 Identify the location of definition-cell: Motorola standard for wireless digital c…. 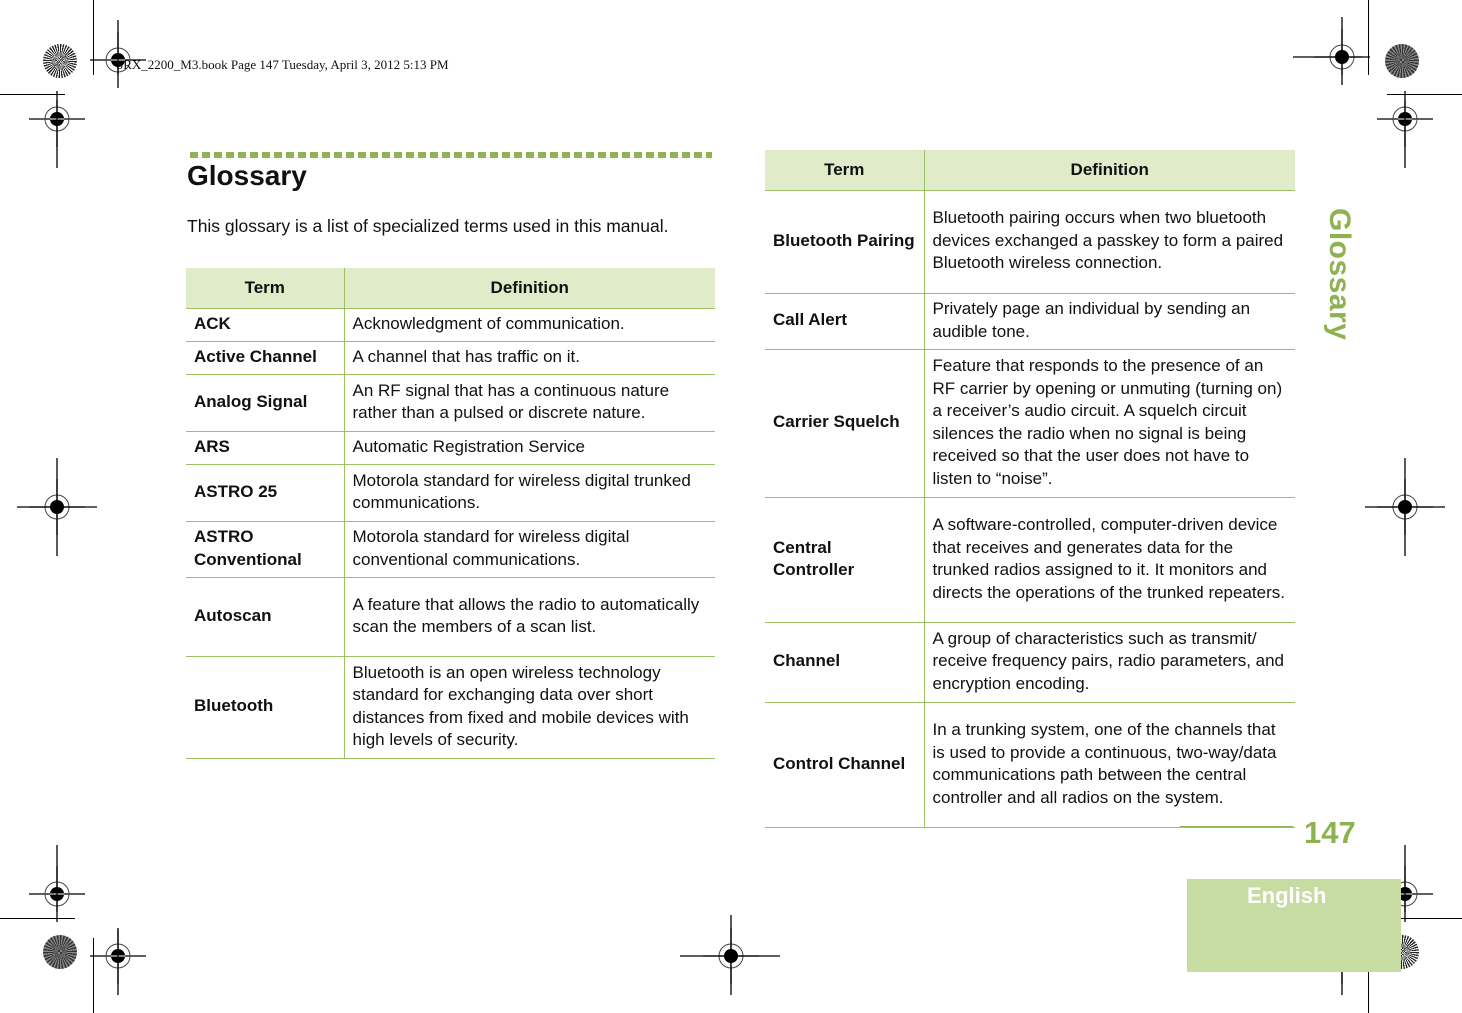
(491, 548).